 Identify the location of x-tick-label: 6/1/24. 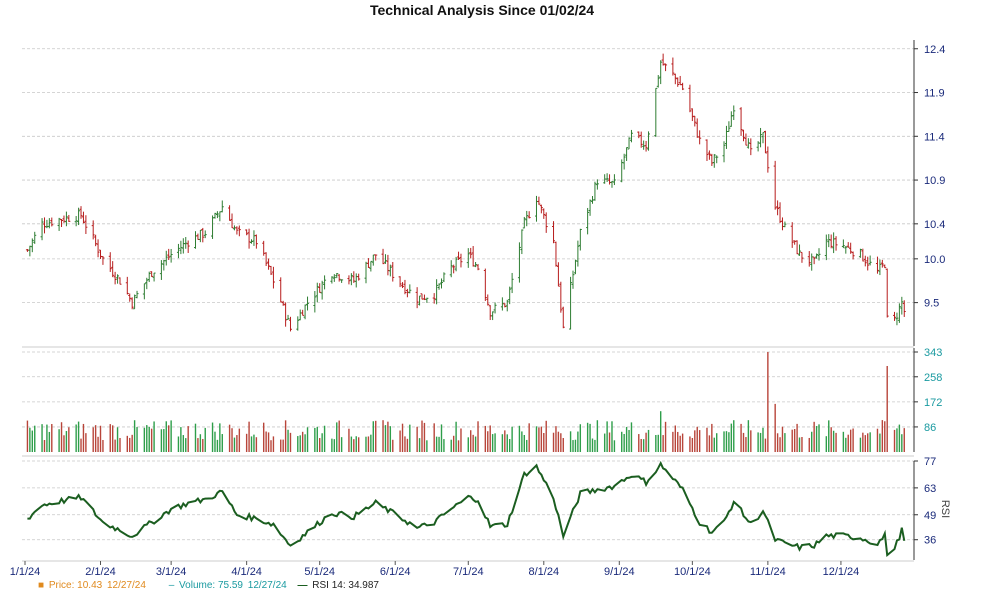
(395, 572).